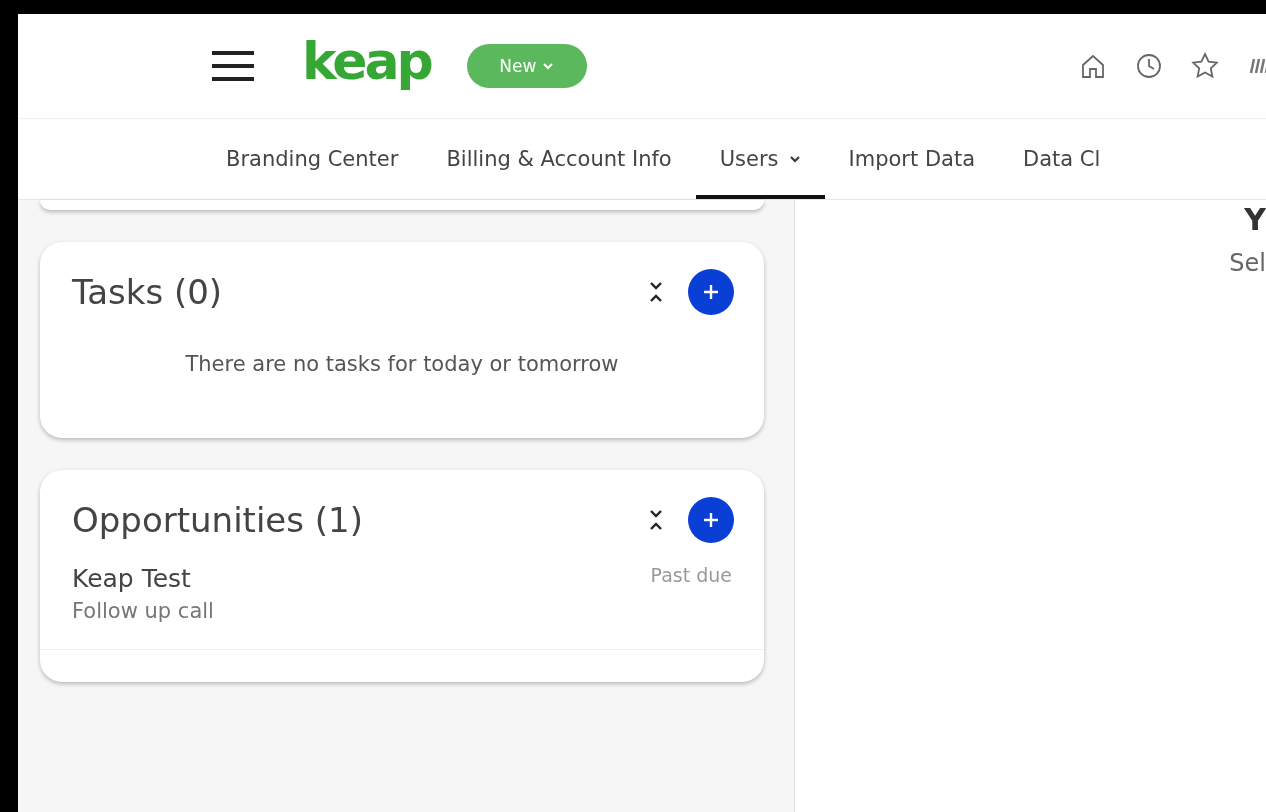 The image size is (1266, 812). Describe the element at coordinates (1205, 66) in the screenshot. I see `star-icon` at that location.